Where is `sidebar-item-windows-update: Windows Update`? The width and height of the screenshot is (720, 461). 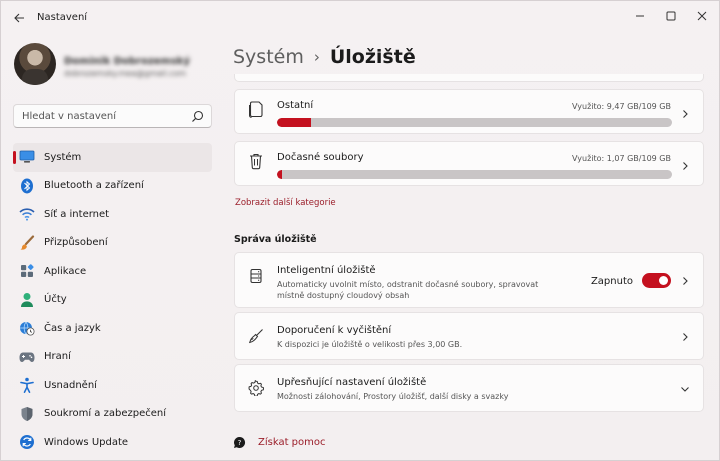 sidebar-item-windows-update: Windows Update is located at coordinates (112, 442).